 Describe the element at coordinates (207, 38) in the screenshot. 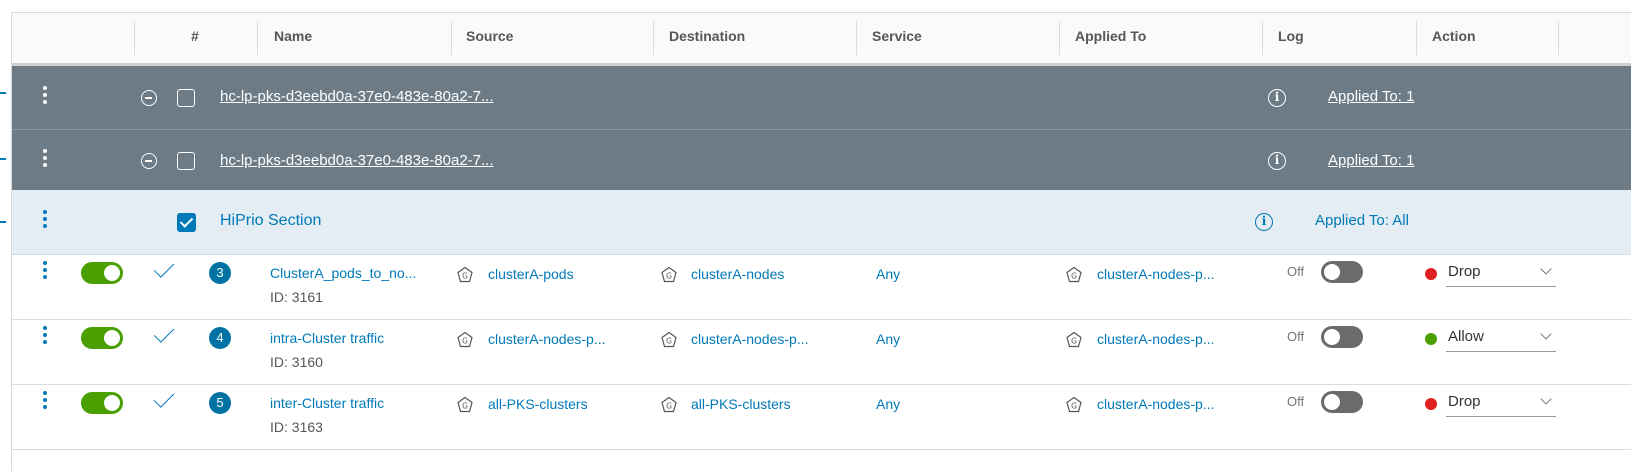

I see `header-number: #` at that location.